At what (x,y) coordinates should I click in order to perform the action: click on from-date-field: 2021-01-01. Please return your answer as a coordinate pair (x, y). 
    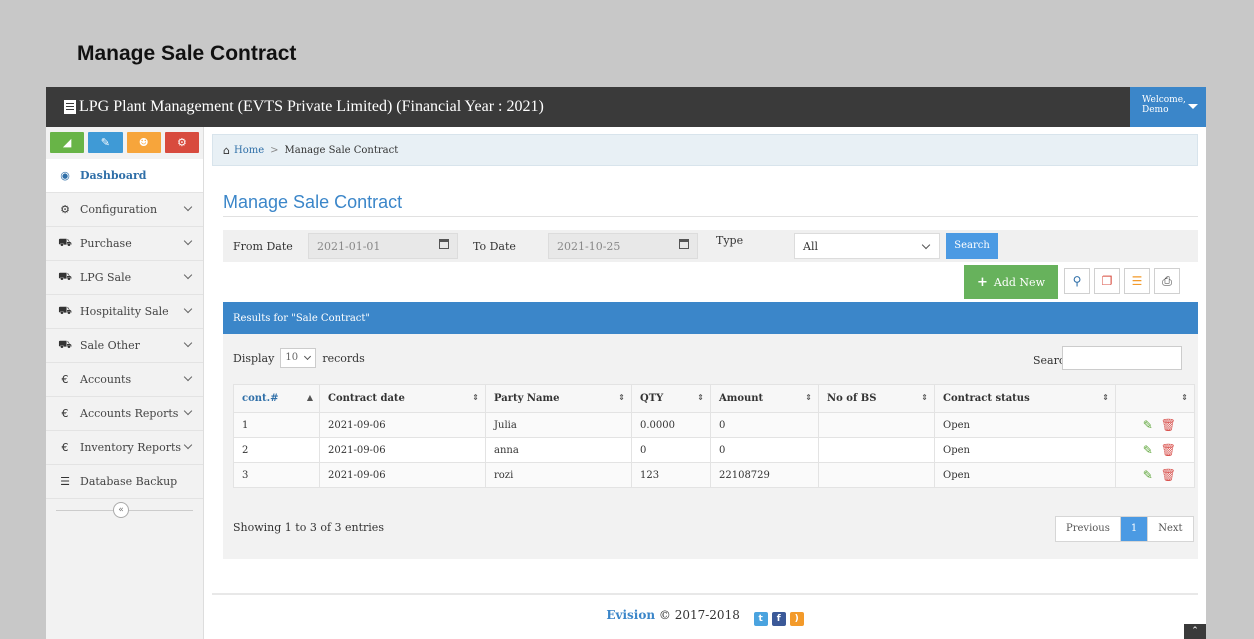
    Looking at the image, I should click on (383, 246).